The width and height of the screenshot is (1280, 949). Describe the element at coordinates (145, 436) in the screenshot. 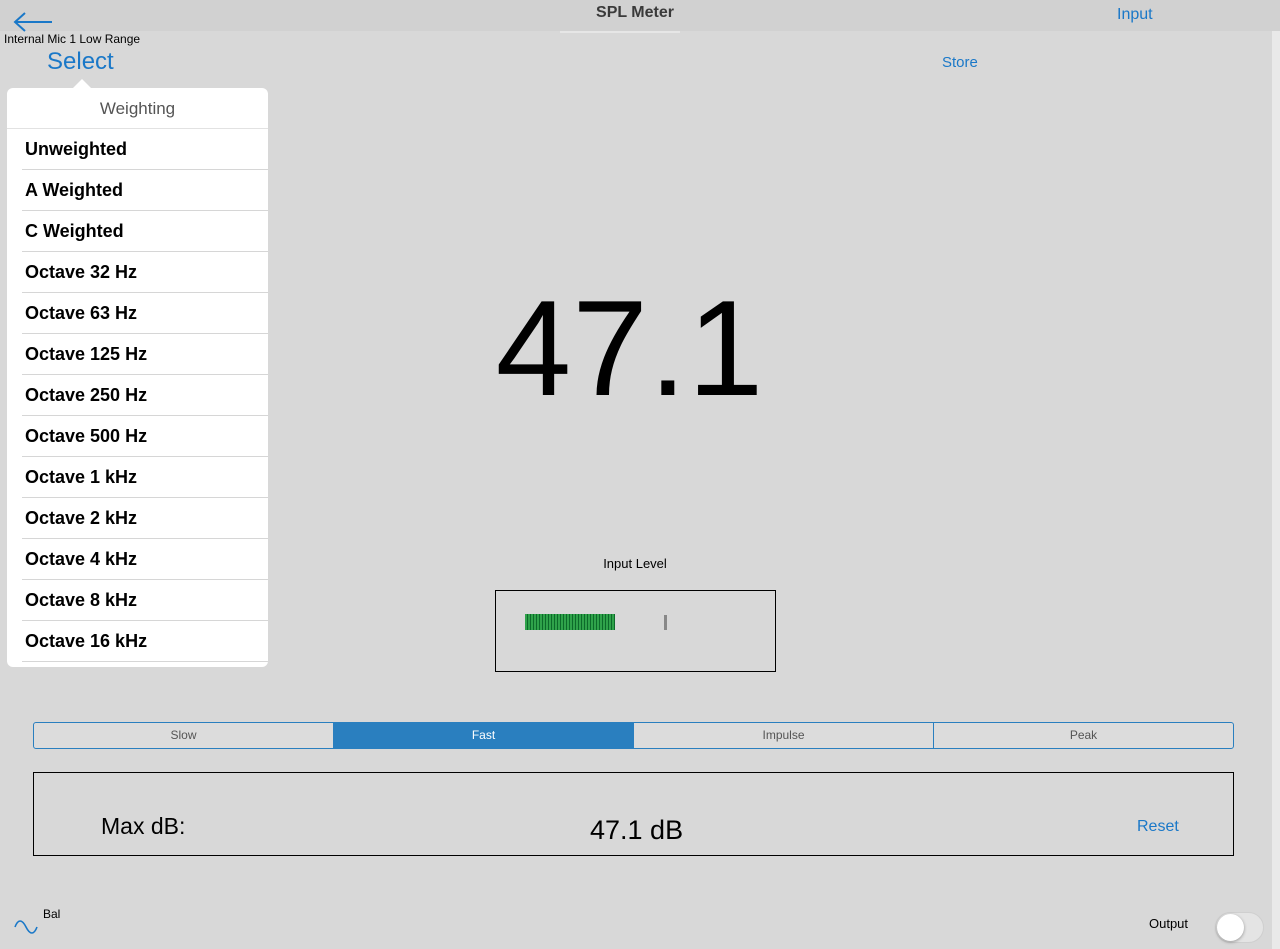

I see `weighting-item-octave-500hz: Octave 500 Hz` at that location.